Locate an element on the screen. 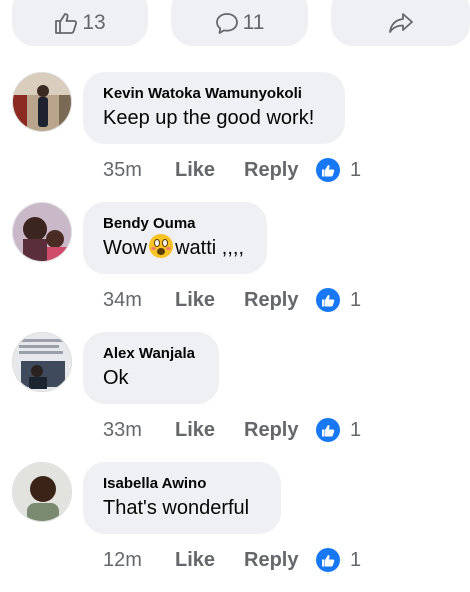 This screenshot has height=592, width=470. comment-time: 35m is located at coordinates (139, 170).